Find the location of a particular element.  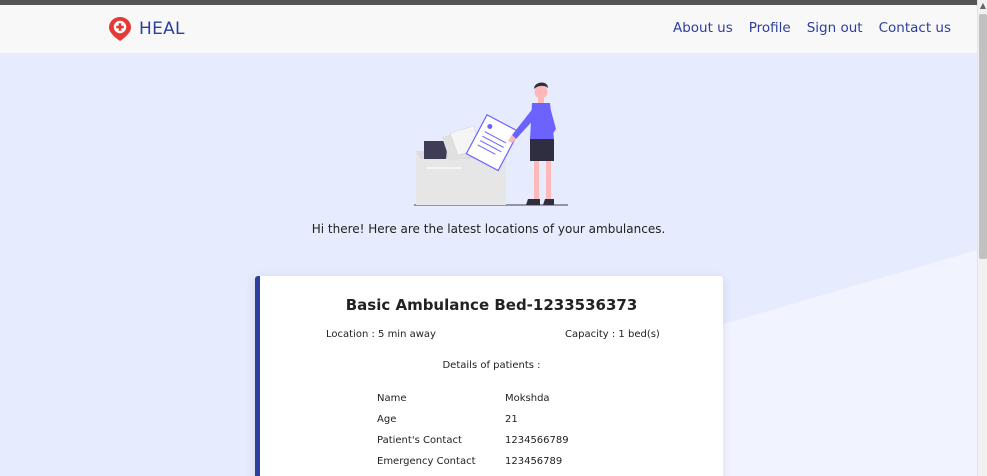

nav-contact-us: Contact us is located at coordinates (915, 28).